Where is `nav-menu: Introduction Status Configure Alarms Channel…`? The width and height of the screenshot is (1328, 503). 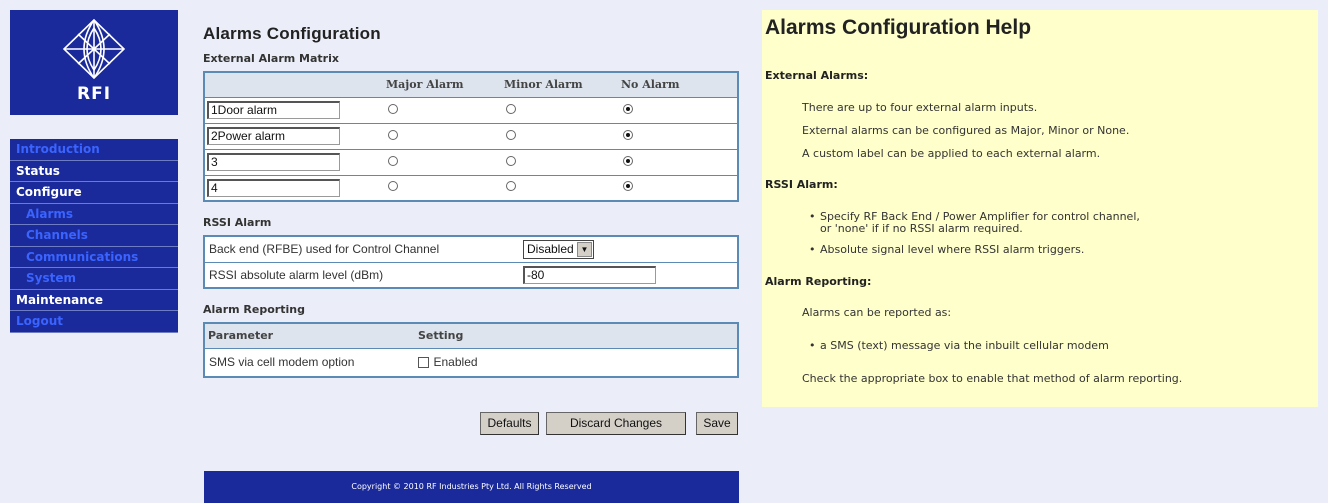 nav-menu: Introduction Status Configure Alarms Channel… is located at coordinates (94, 236).